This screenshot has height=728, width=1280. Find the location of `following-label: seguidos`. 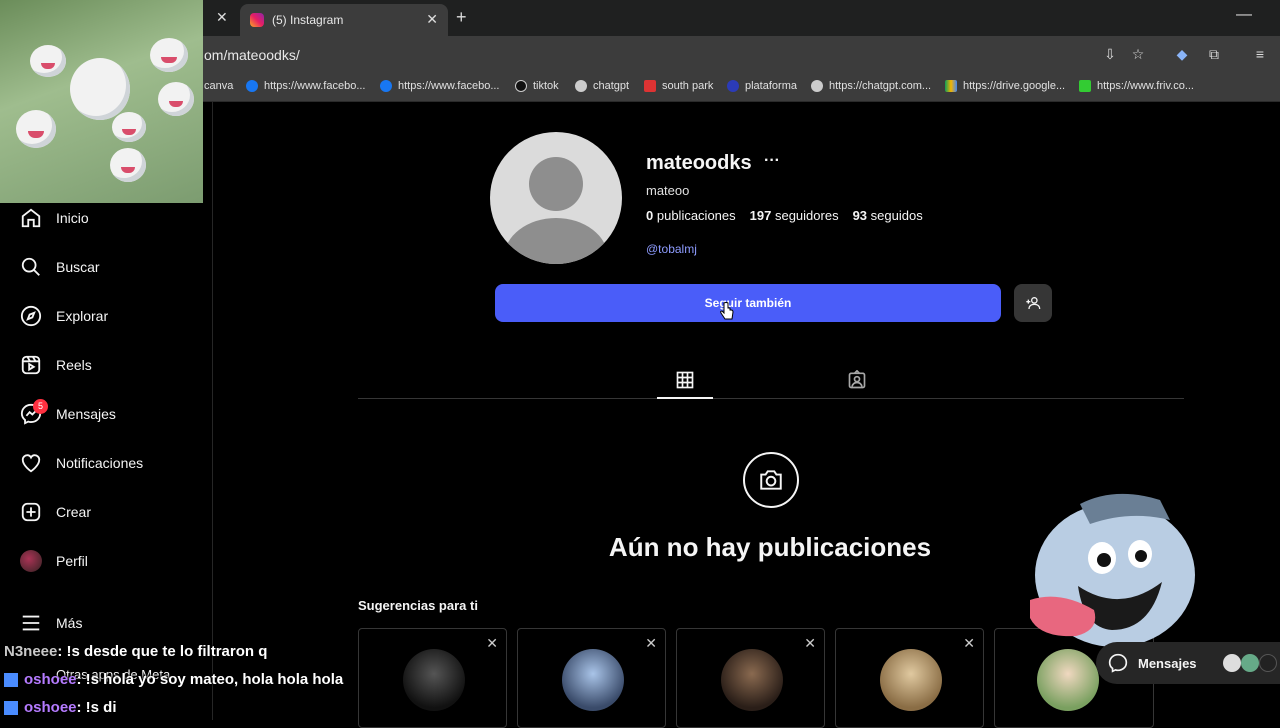

following-label: seguidos is located at coordinates (896, 215).